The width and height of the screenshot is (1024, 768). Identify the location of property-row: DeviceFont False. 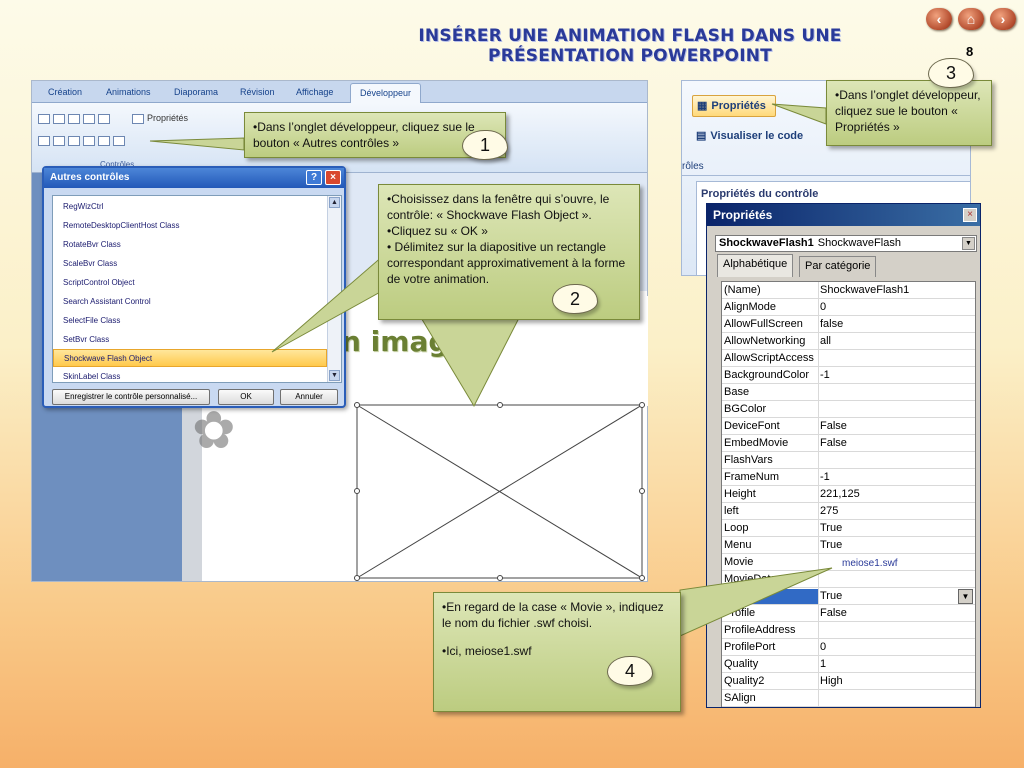
(848, 426).